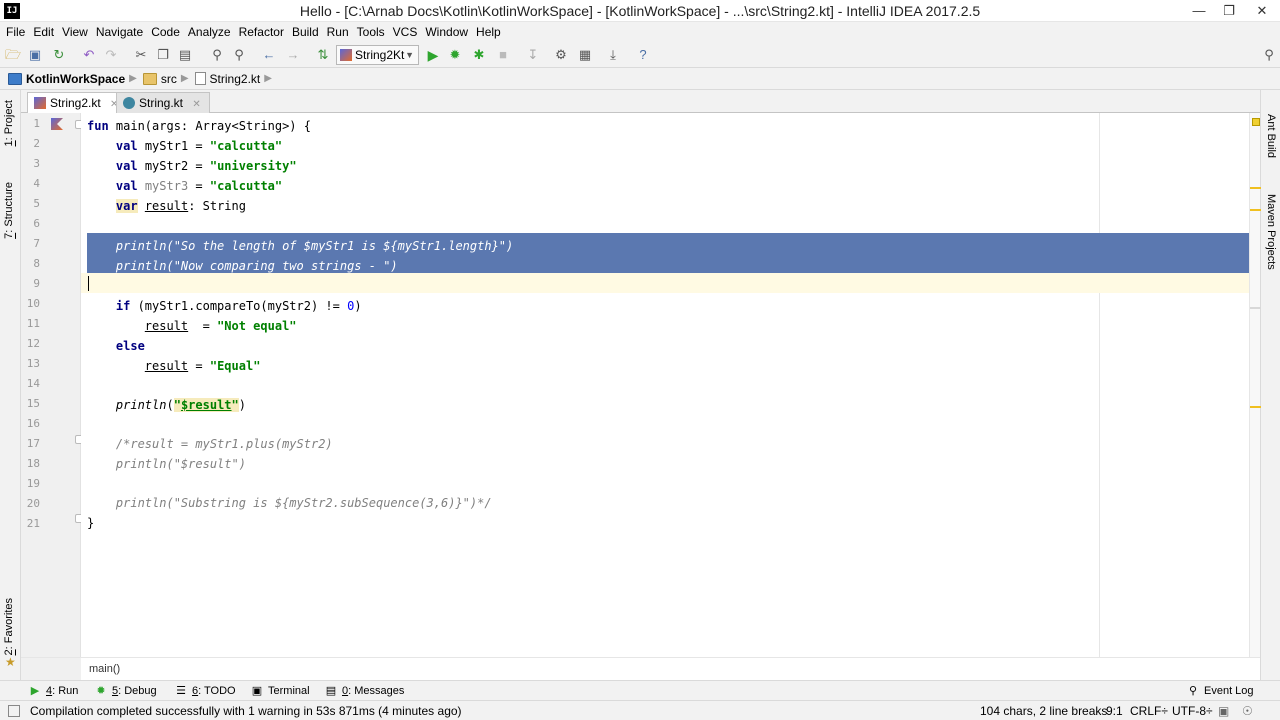 The width and height of the screenshot is (1280, 720). What do you see at coordinates (10, 662) in the screenshot?
I see `favorites-star-icon: ★` at bounding box center [10, 662].